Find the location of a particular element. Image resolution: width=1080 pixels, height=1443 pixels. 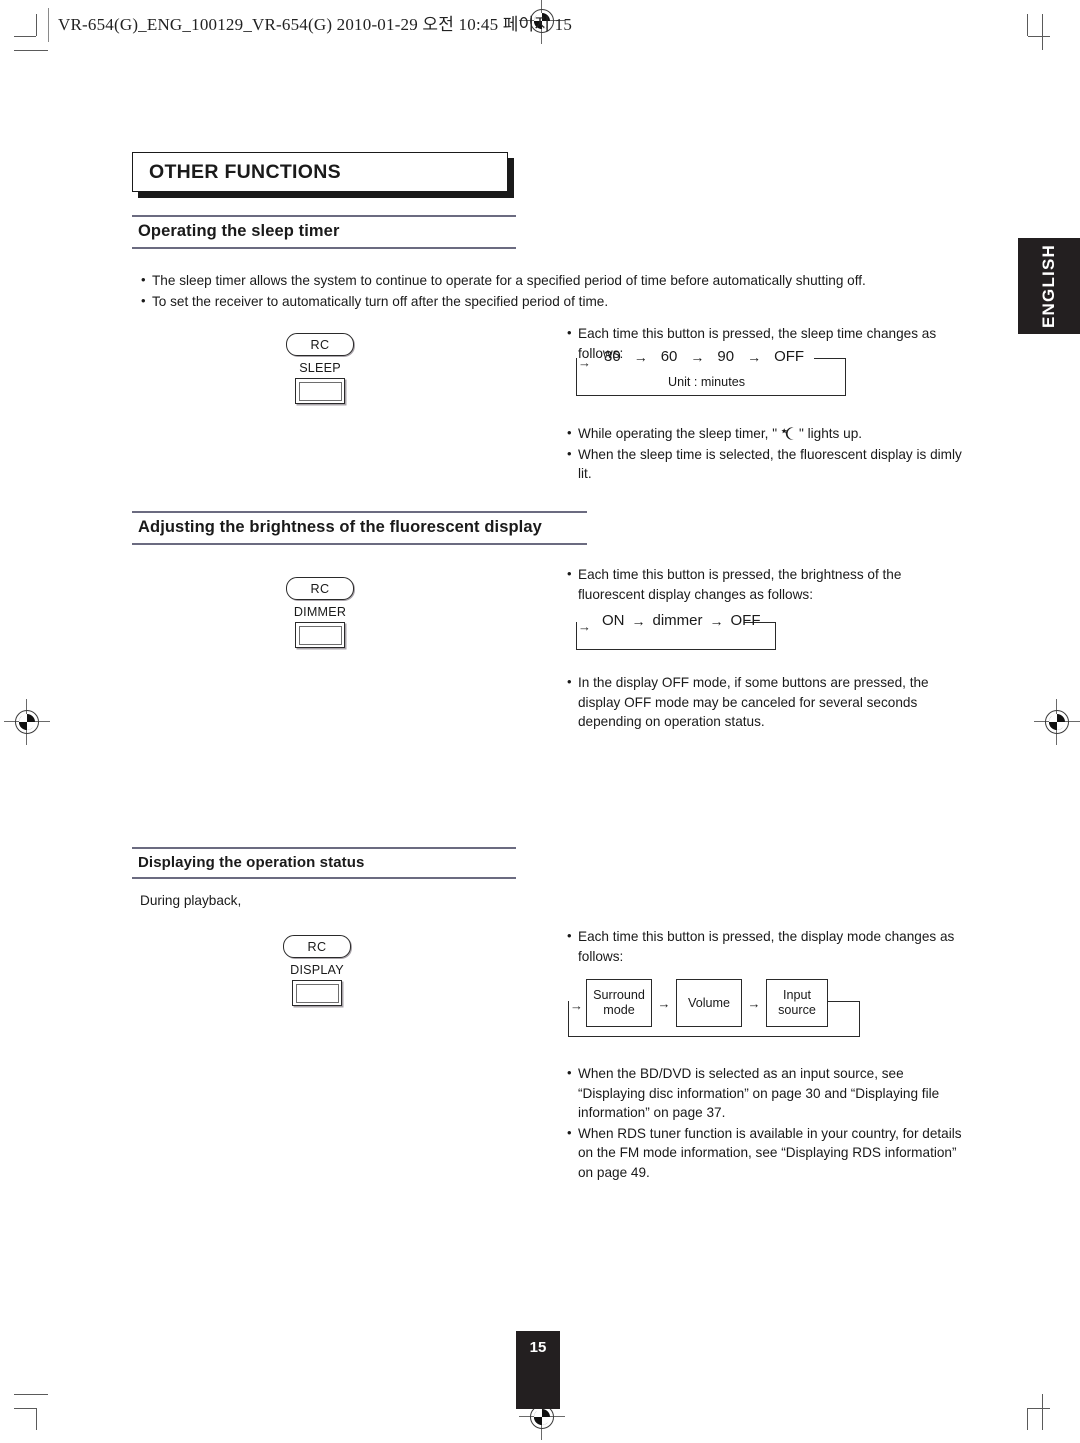

language-side-tab: ENGLISH is located at coordinates (1049, 286).